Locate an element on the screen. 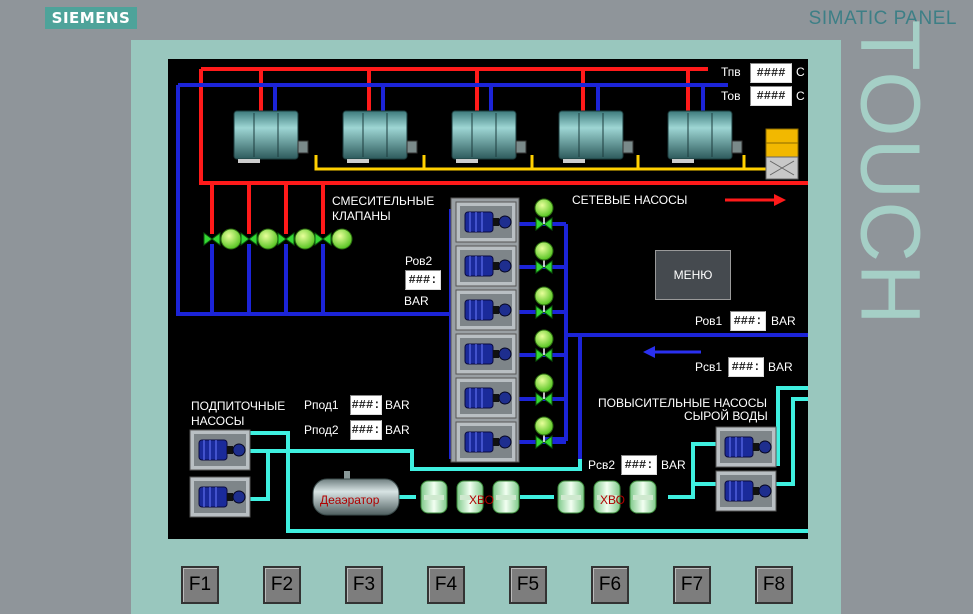  boilers is located at coordinates (488, 137).